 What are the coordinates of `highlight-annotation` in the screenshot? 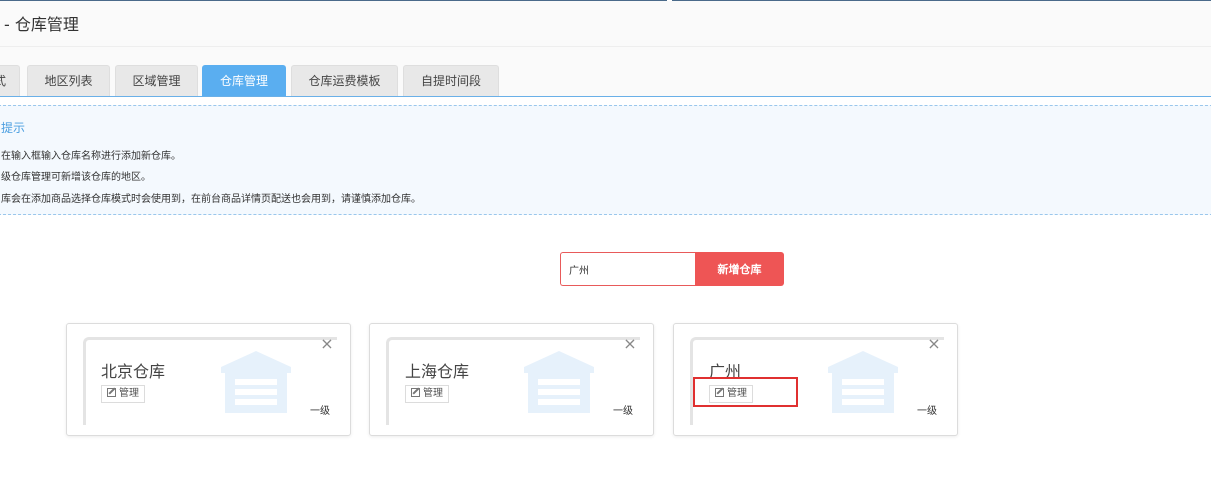 It's located at (745, 392).